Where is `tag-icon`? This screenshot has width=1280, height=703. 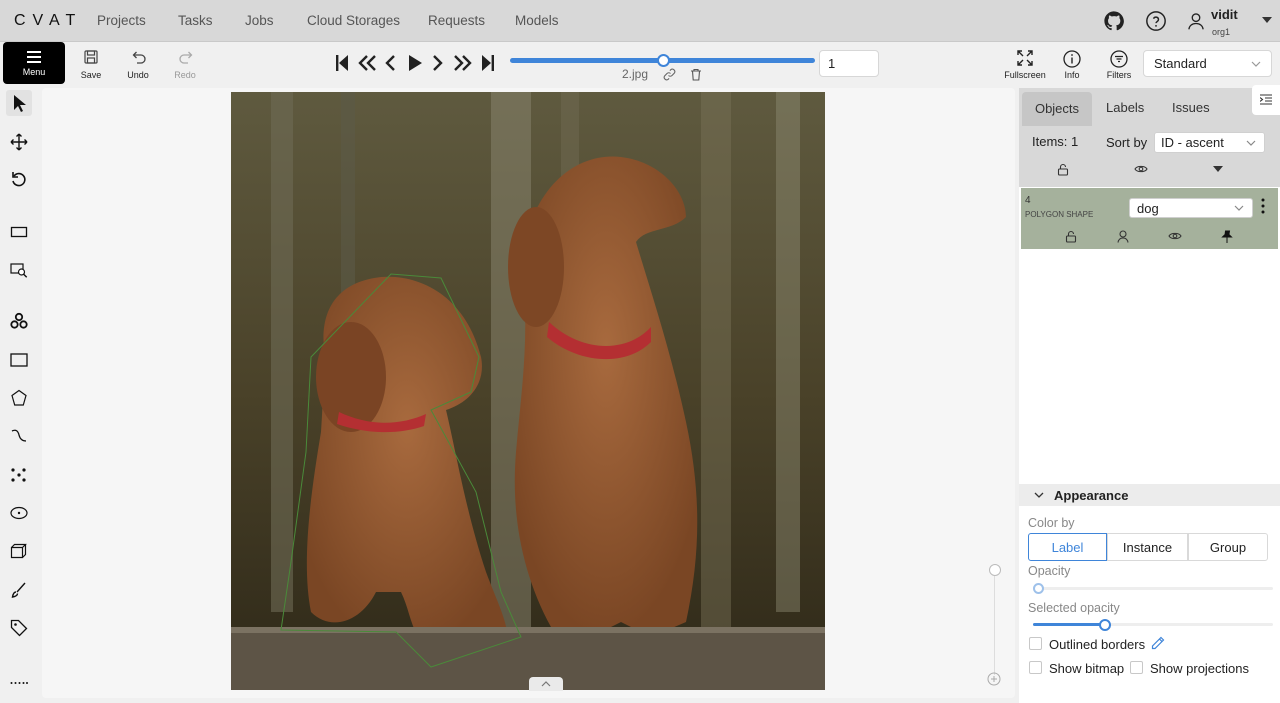
tag-icon is located at coordinates (19, 628).